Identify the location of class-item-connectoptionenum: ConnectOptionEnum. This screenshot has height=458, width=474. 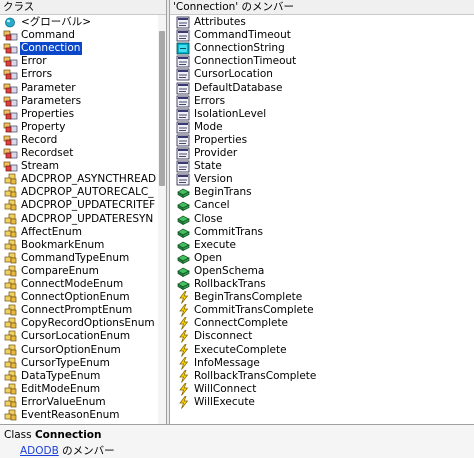
(79, 297).